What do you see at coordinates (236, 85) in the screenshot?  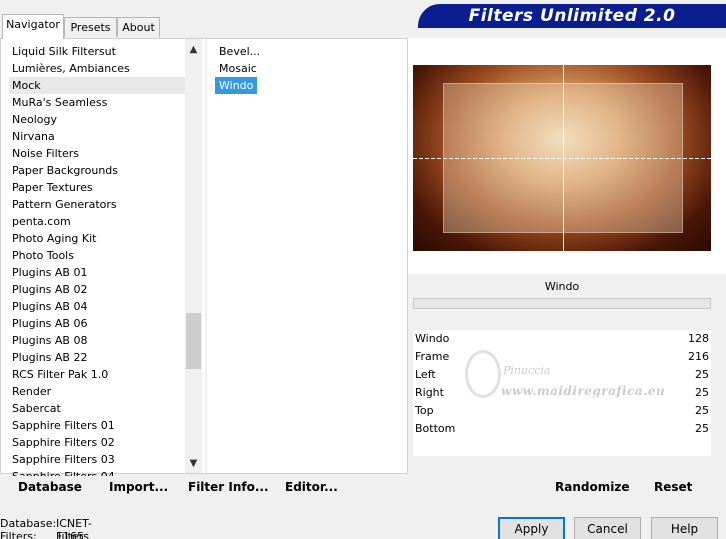 I see `filter-item: Windo` at bounding box center [236, 85].